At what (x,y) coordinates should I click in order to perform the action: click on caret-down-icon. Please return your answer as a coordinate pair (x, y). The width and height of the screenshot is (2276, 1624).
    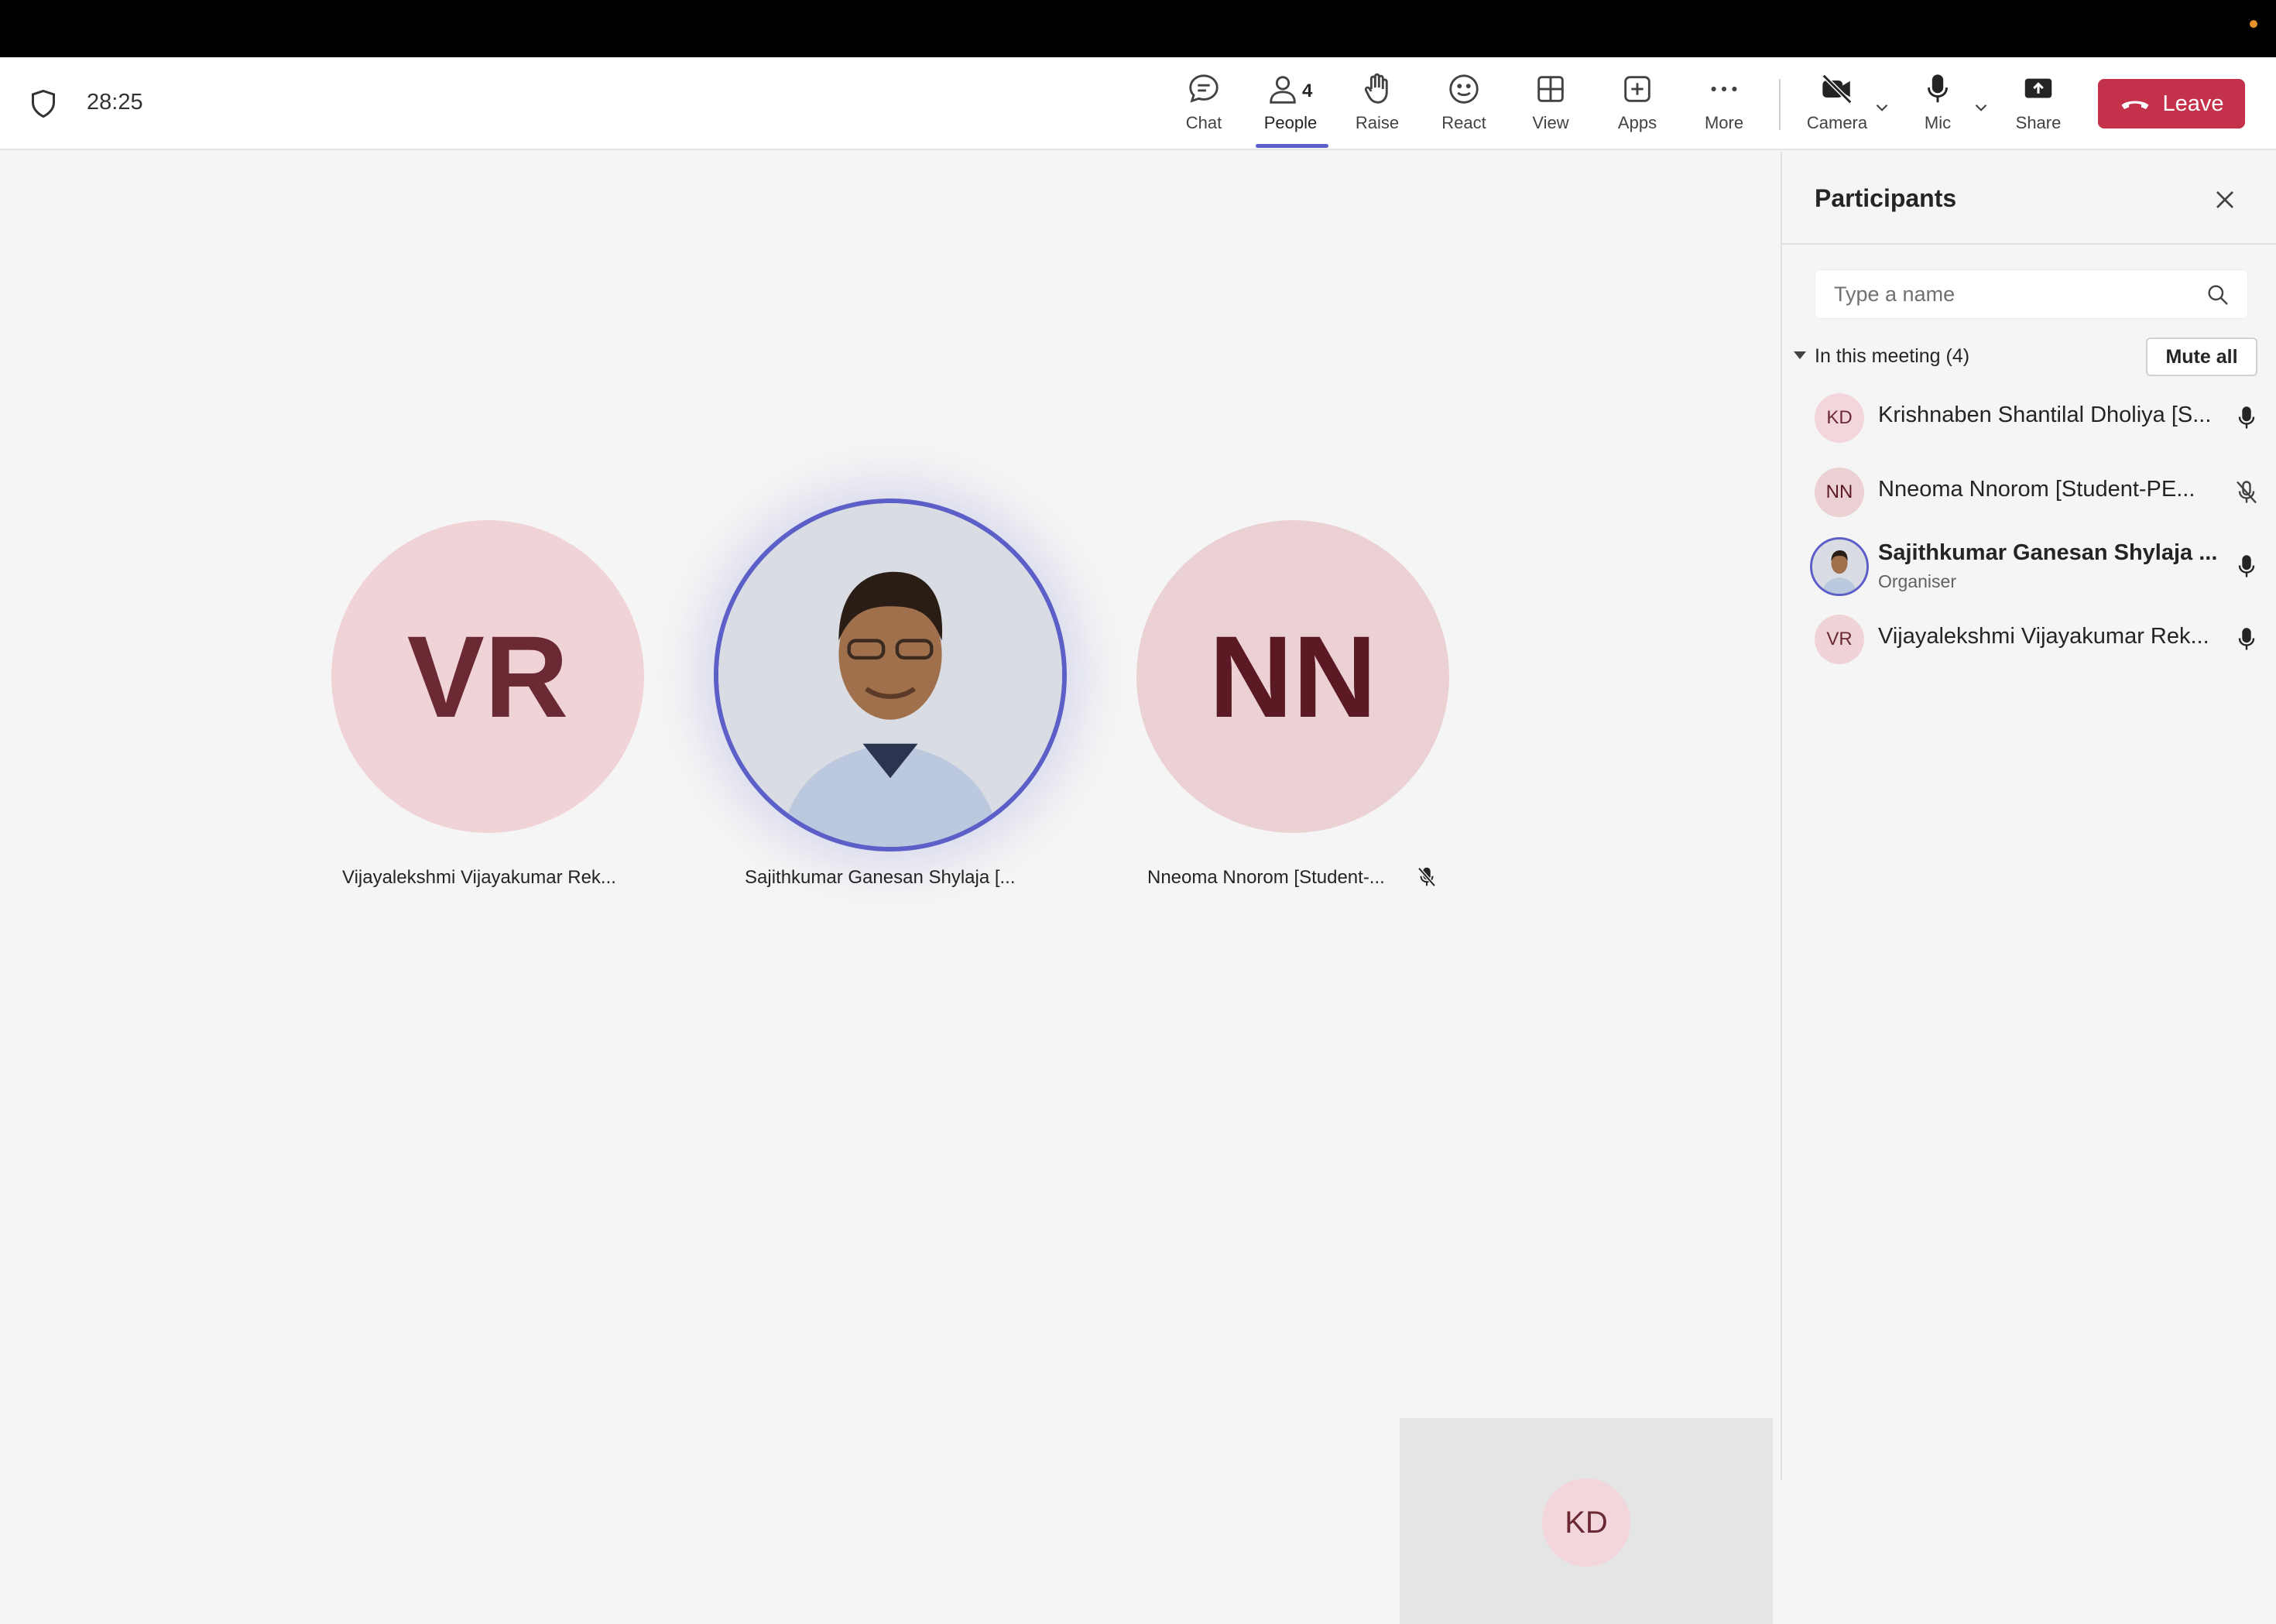
    Looking at the image, I should click on (1800, 355).